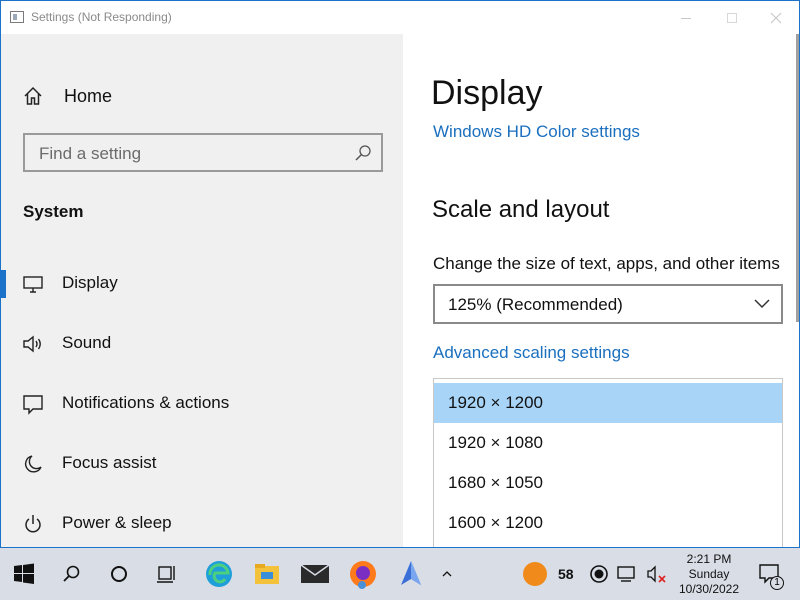 This screenshot has width=800, height=600. I want to click on chevron-up-icon, so click(447, 574).